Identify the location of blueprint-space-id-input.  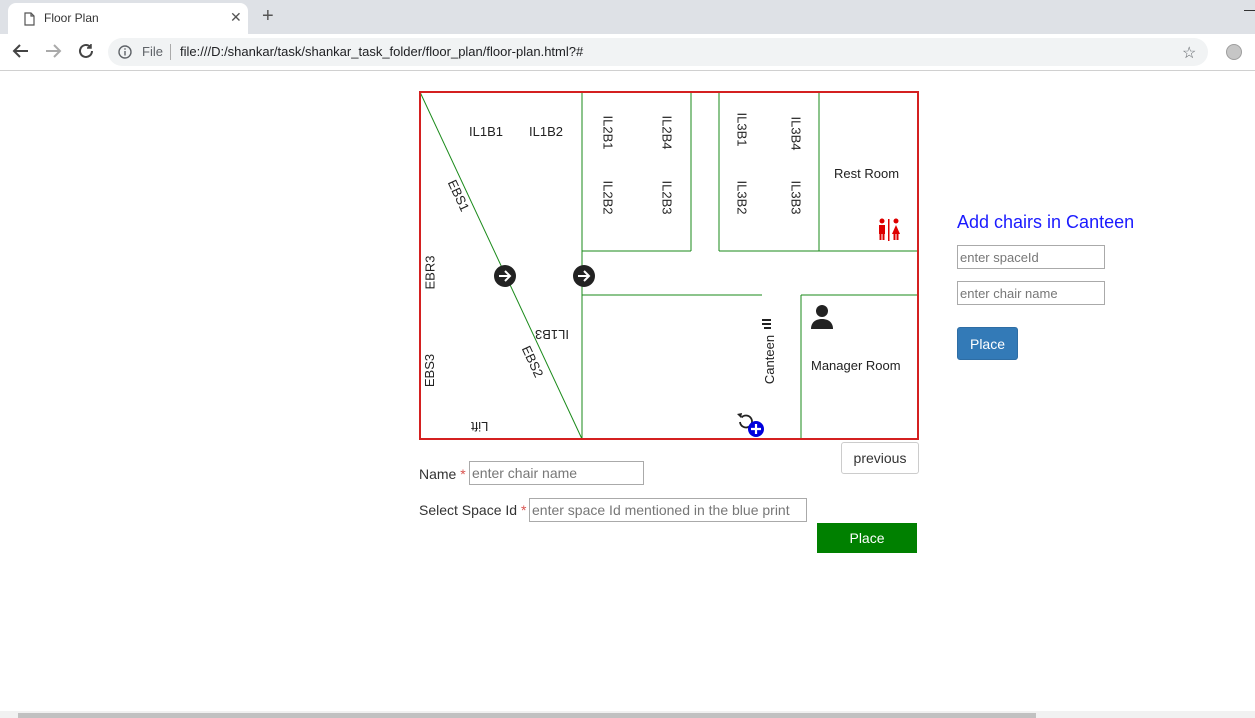
(668, 510).